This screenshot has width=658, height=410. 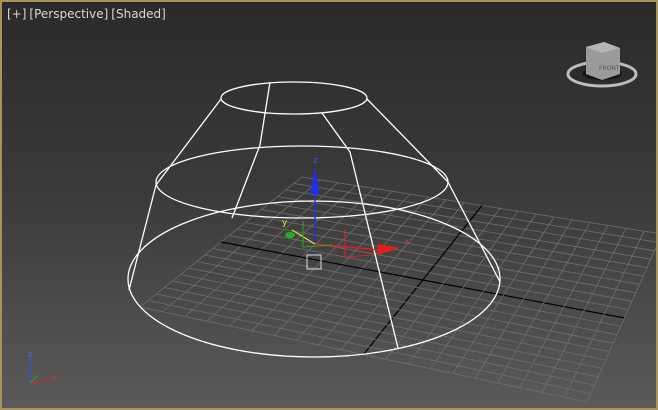 What do you see at coordinates (16, 14) in the screenshot?
I see `viewport-plus-menu: [+]` at bounding box center [16, 14].